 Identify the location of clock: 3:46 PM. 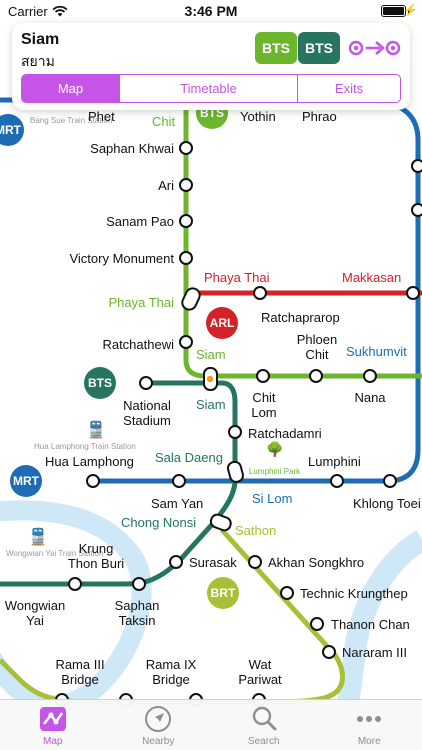
(211, 11).